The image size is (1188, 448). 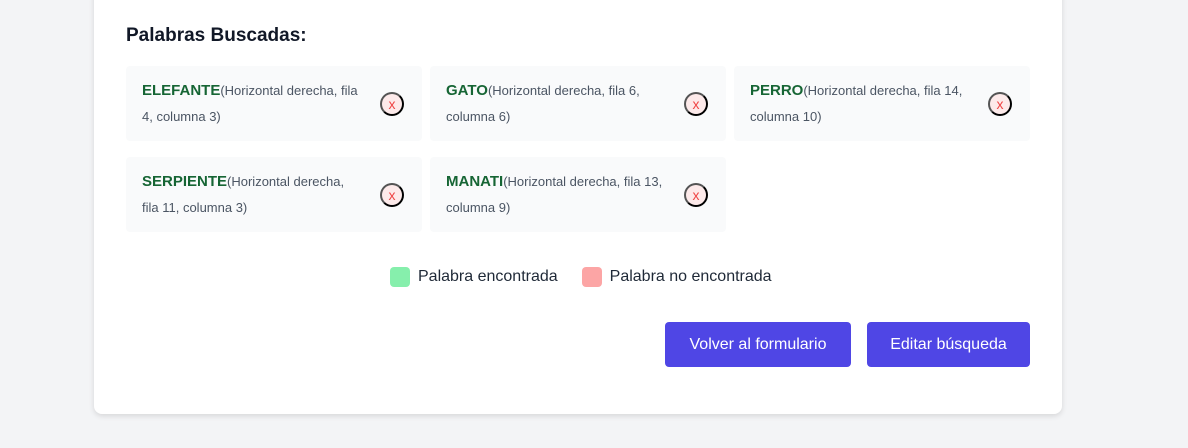 What do you see at coordinates (488, 276) in the screenshot?
I see `legend-found-label: Palabra encontrada` at bounding box center [488, 276].